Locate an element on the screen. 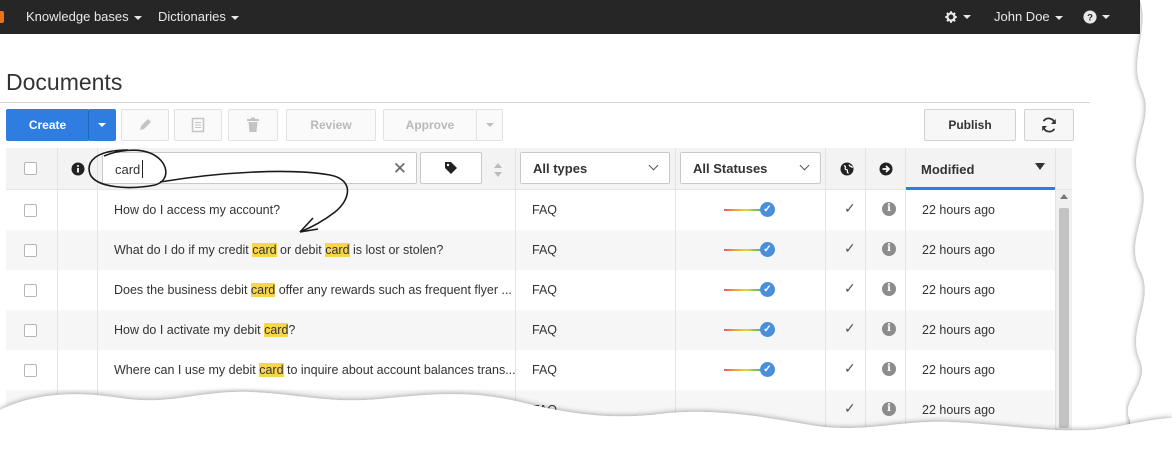 This screenshot has height=467, width=1172. nav-dictionaries-label: Dictionaries is located at coordinates (192, 16).